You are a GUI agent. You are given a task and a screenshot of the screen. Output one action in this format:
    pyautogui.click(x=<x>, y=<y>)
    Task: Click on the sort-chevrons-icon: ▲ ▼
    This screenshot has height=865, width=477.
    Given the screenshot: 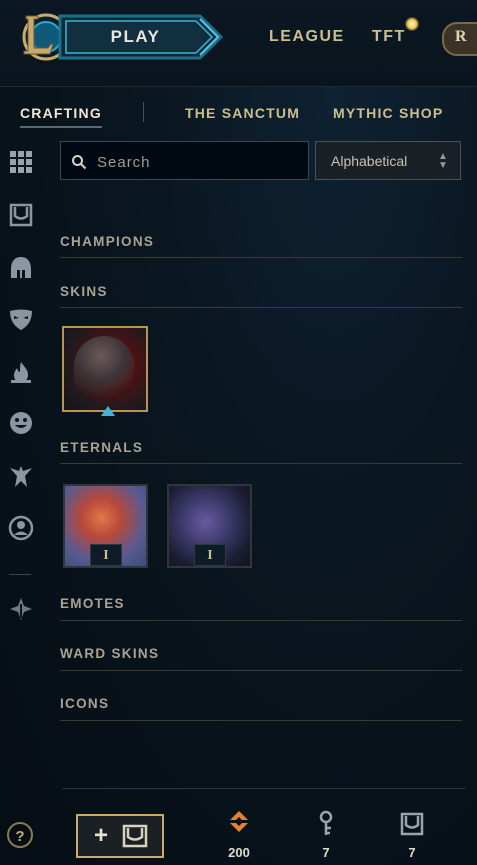 What is the action you would take?
    pyautogui.click(x=443, y=161)
    